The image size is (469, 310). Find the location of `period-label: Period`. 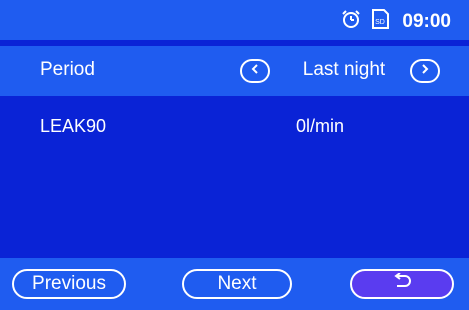

period-label: Period is located at coordinates (67, 69).